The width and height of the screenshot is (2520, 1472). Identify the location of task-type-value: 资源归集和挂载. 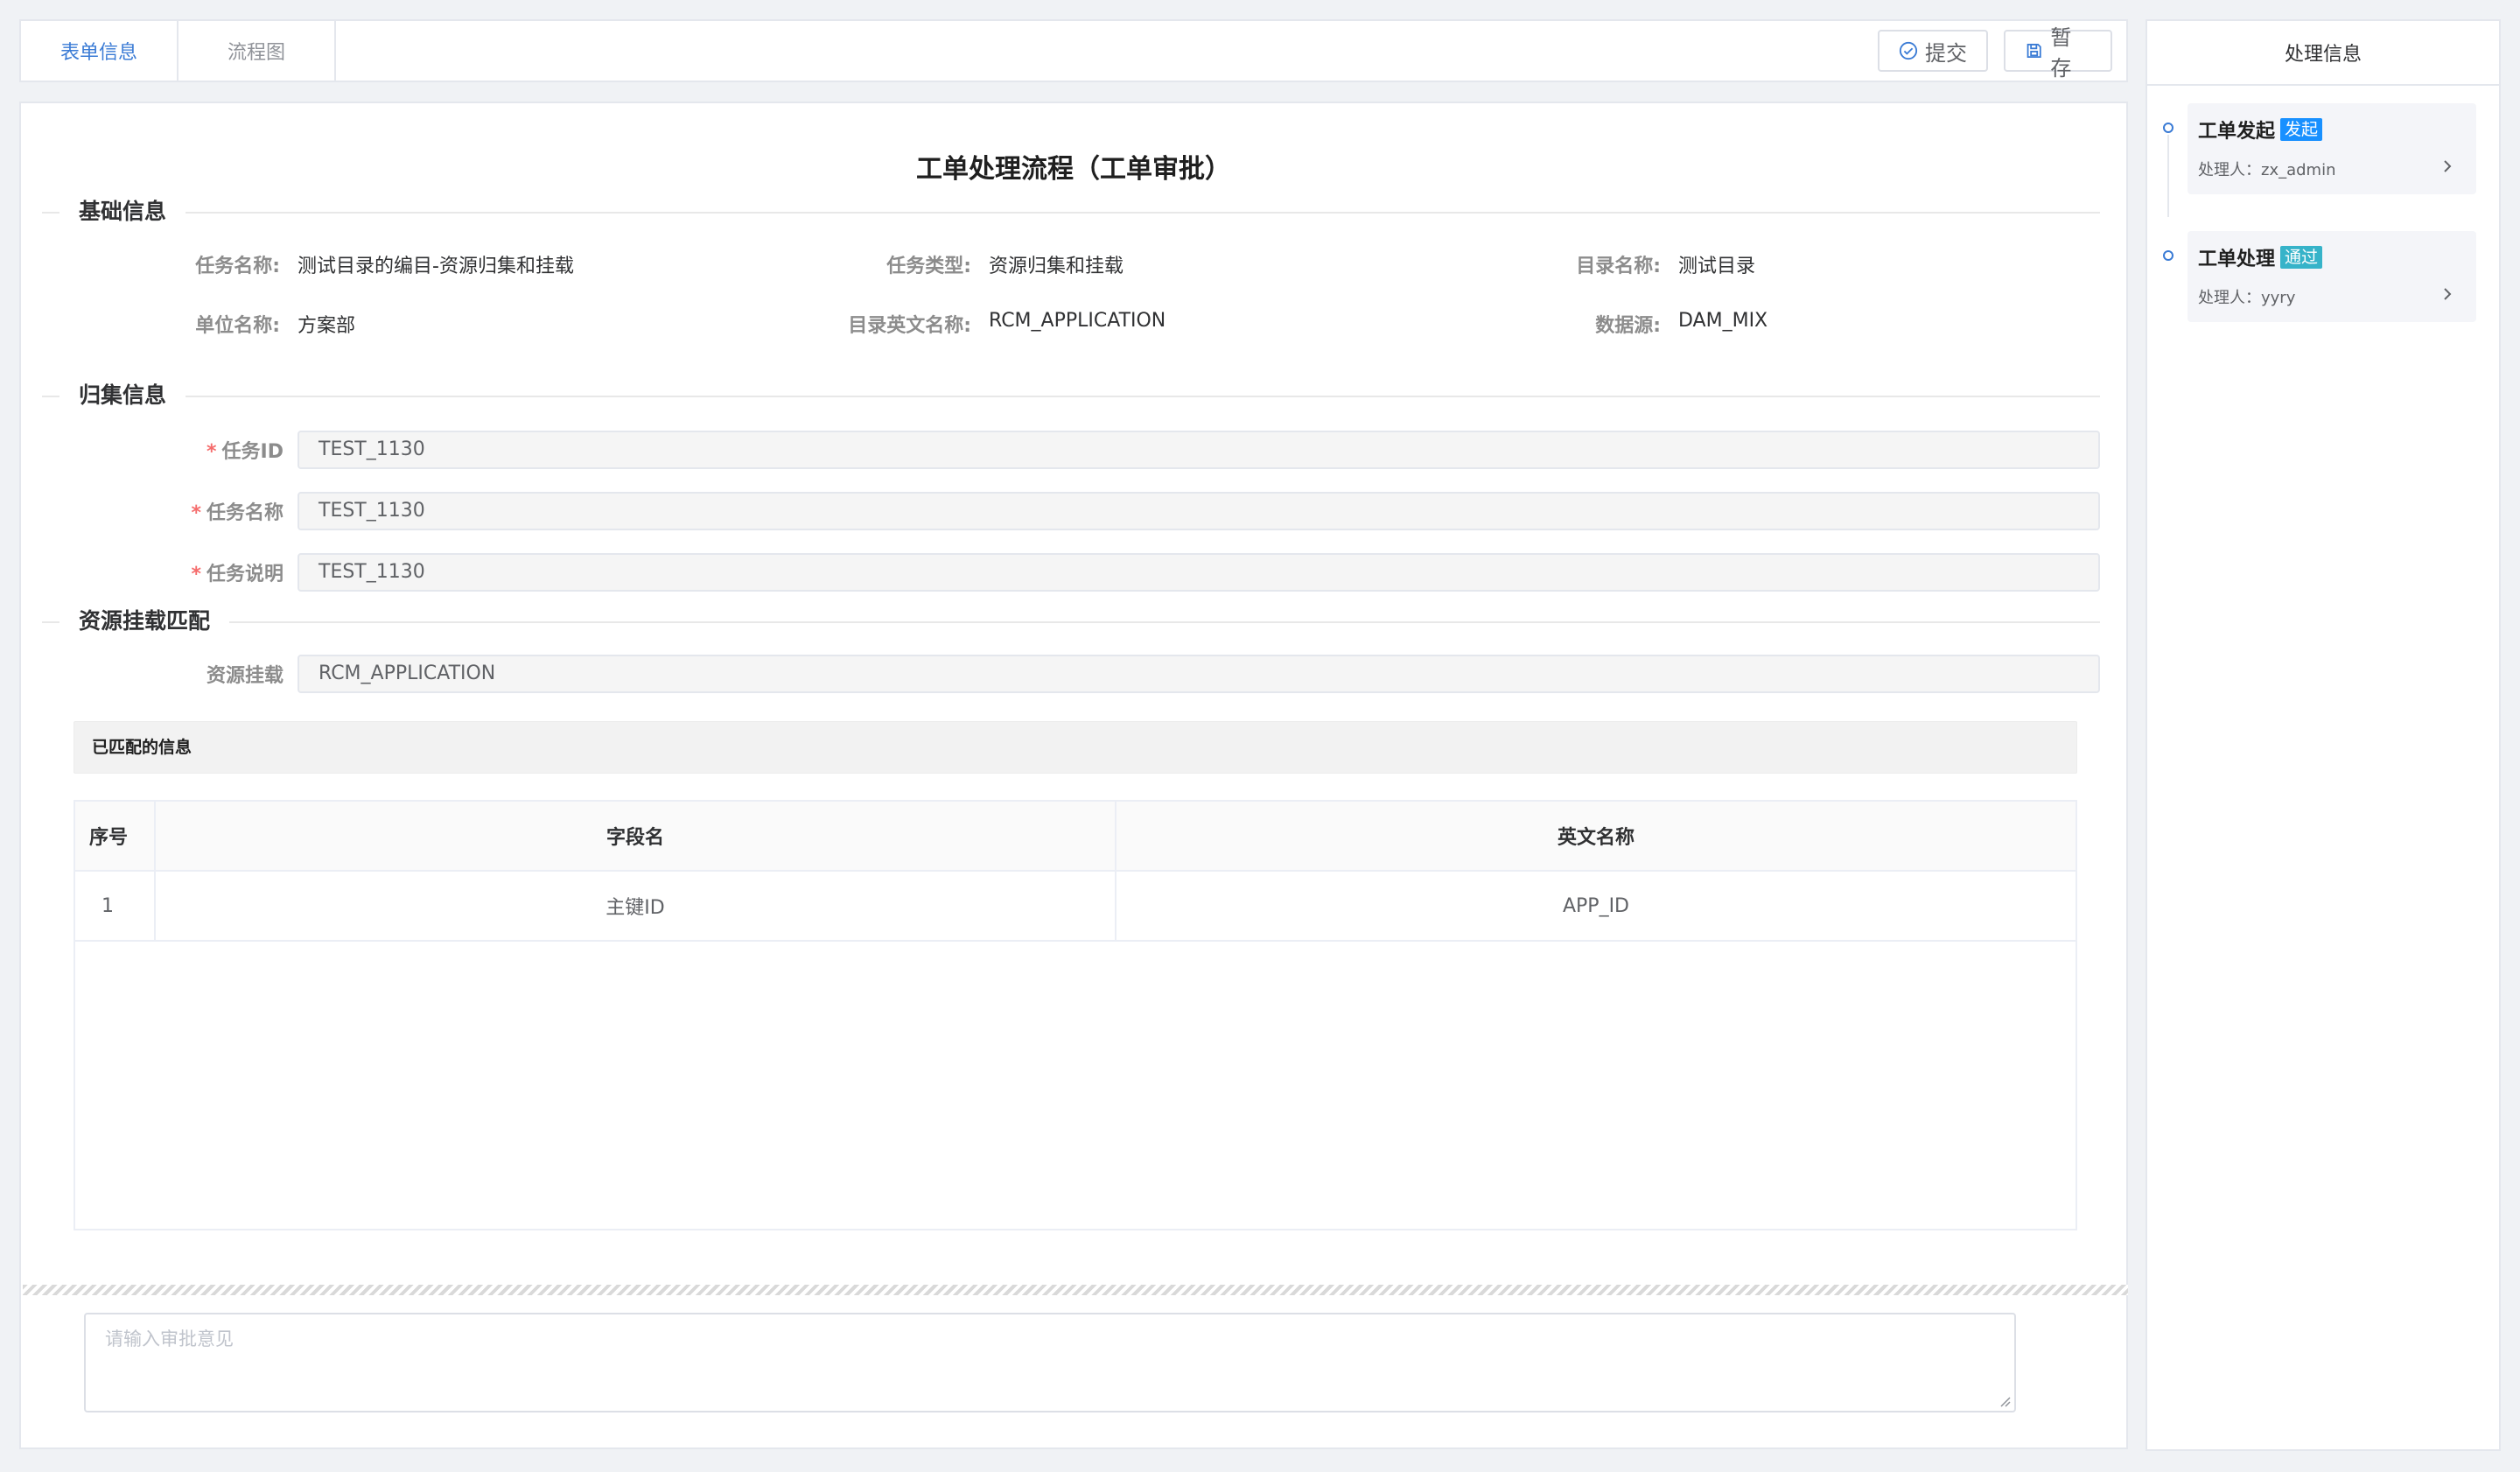
(1056, 266).